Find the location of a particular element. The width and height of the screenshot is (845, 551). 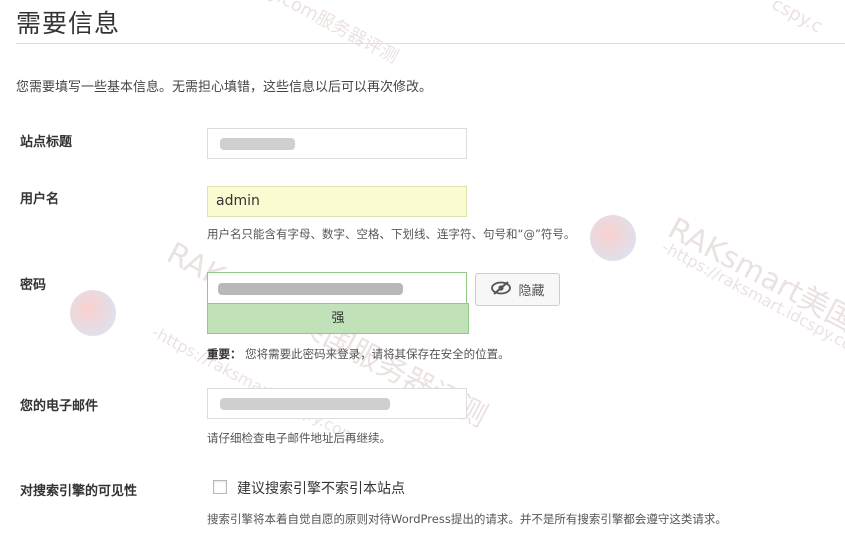

title-divider is located at coordinates (430, 43).